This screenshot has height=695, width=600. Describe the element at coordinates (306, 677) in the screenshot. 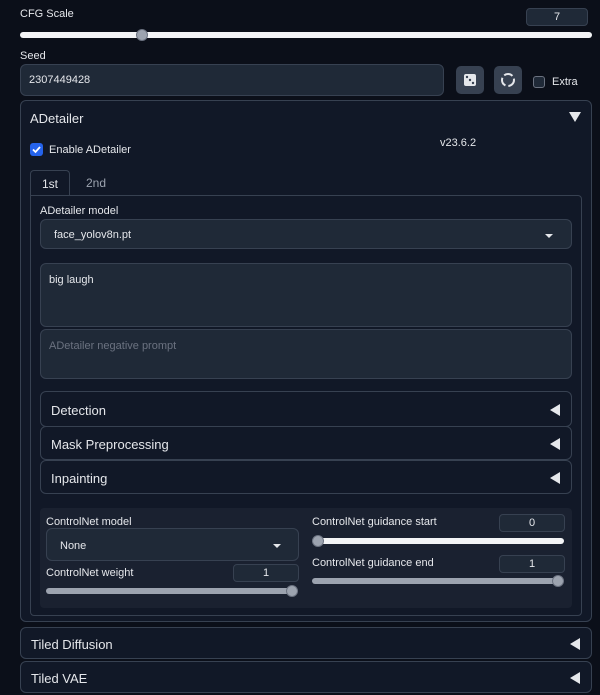

I see `tiled-vae-accordion: Tiled VAE` at that location.